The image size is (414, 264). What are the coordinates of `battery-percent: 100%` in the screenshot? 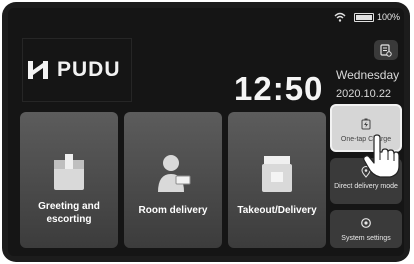 It's located at (388, 17).